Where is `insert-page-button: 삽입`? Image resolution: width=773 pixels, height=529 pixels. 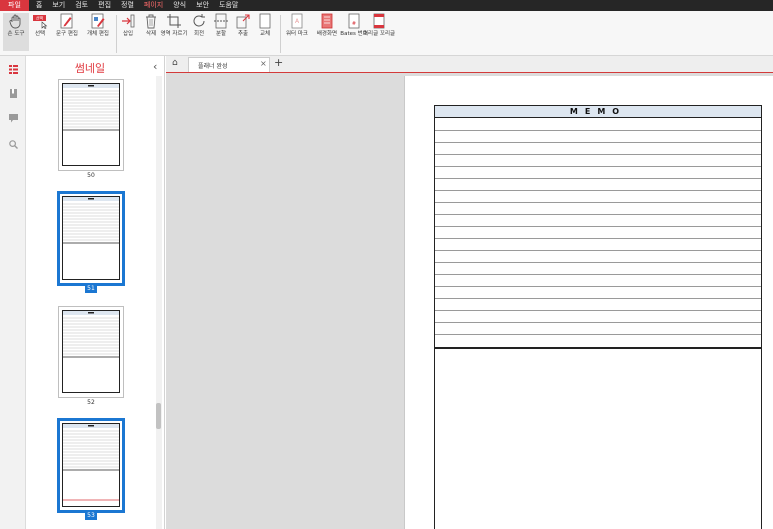
insert-page-button: 삽입 is located at coordinates (128, 25).